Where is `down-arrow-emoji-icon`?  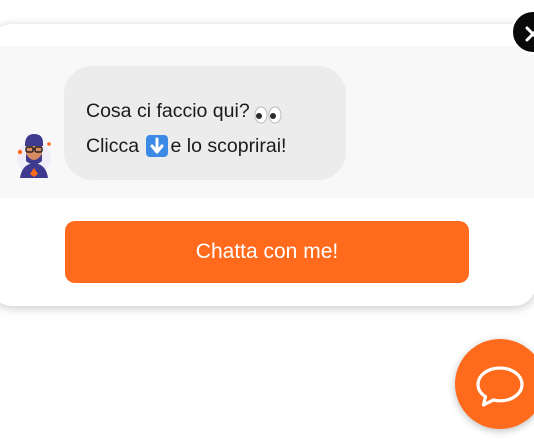
down-arrow-emoji-icon is located at coordinates (156, 145).